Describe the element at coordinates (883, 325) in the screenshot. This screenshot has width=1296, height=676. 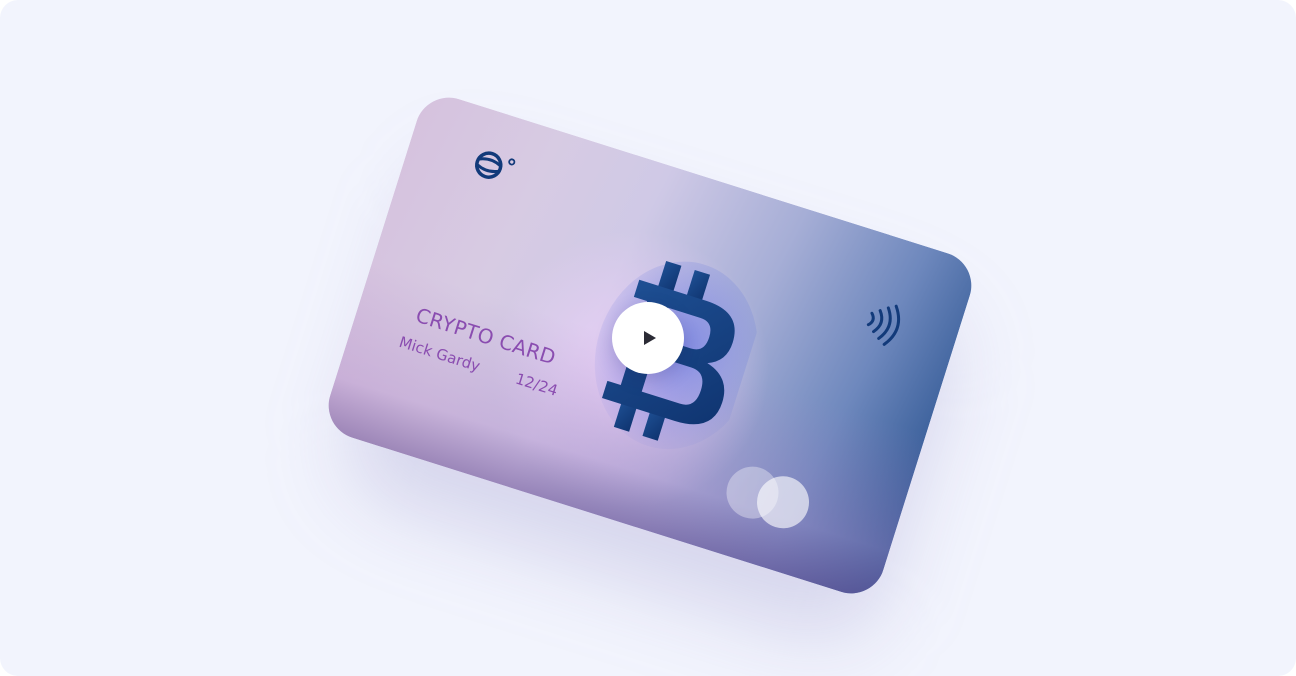
I see `contactless-icon` at that location.